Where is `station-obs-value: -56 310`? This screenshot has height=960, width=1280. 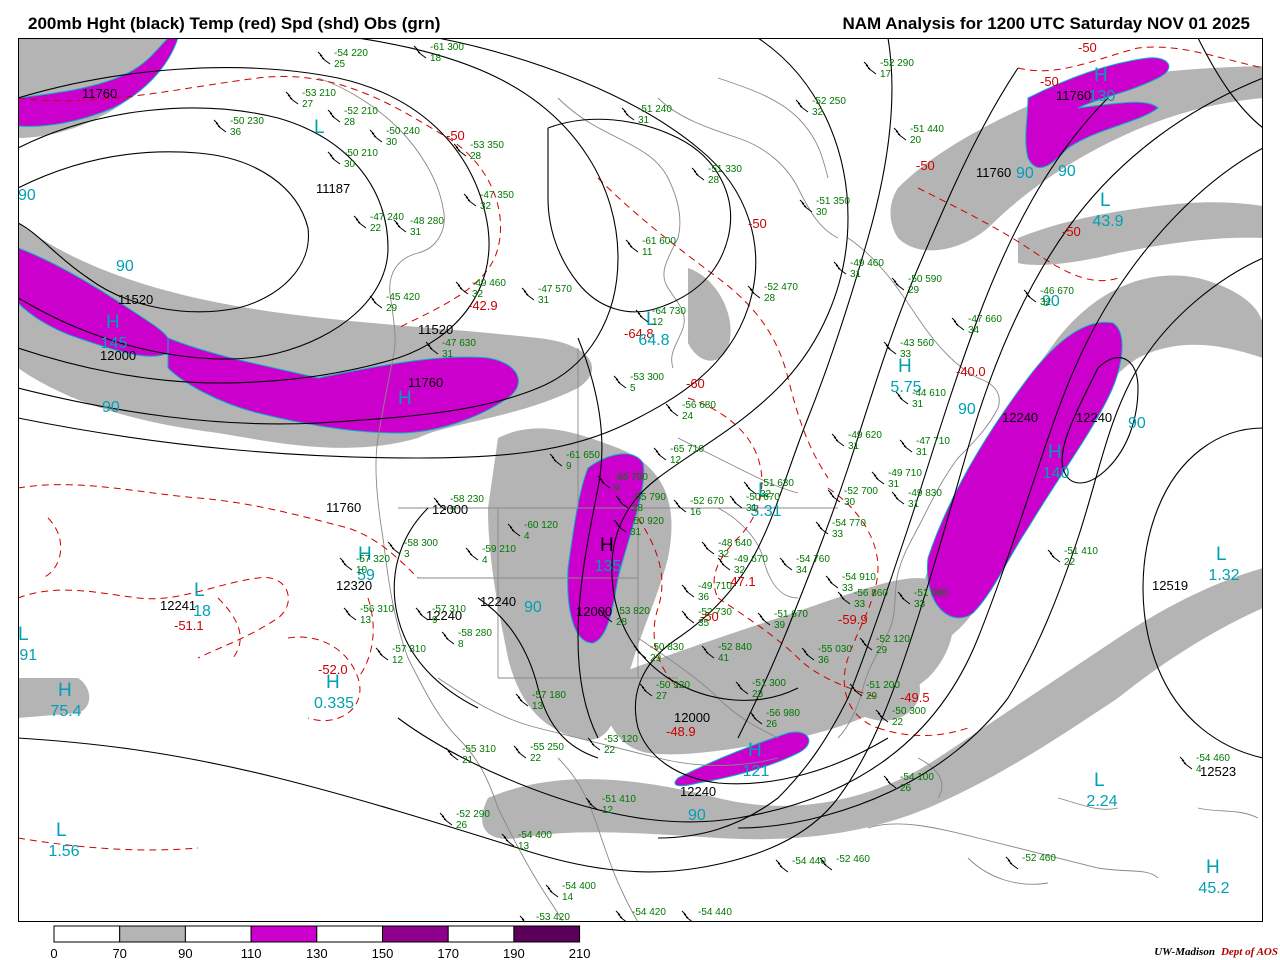 station-obs-value: -56 310 is located at coordinates (377, 609).